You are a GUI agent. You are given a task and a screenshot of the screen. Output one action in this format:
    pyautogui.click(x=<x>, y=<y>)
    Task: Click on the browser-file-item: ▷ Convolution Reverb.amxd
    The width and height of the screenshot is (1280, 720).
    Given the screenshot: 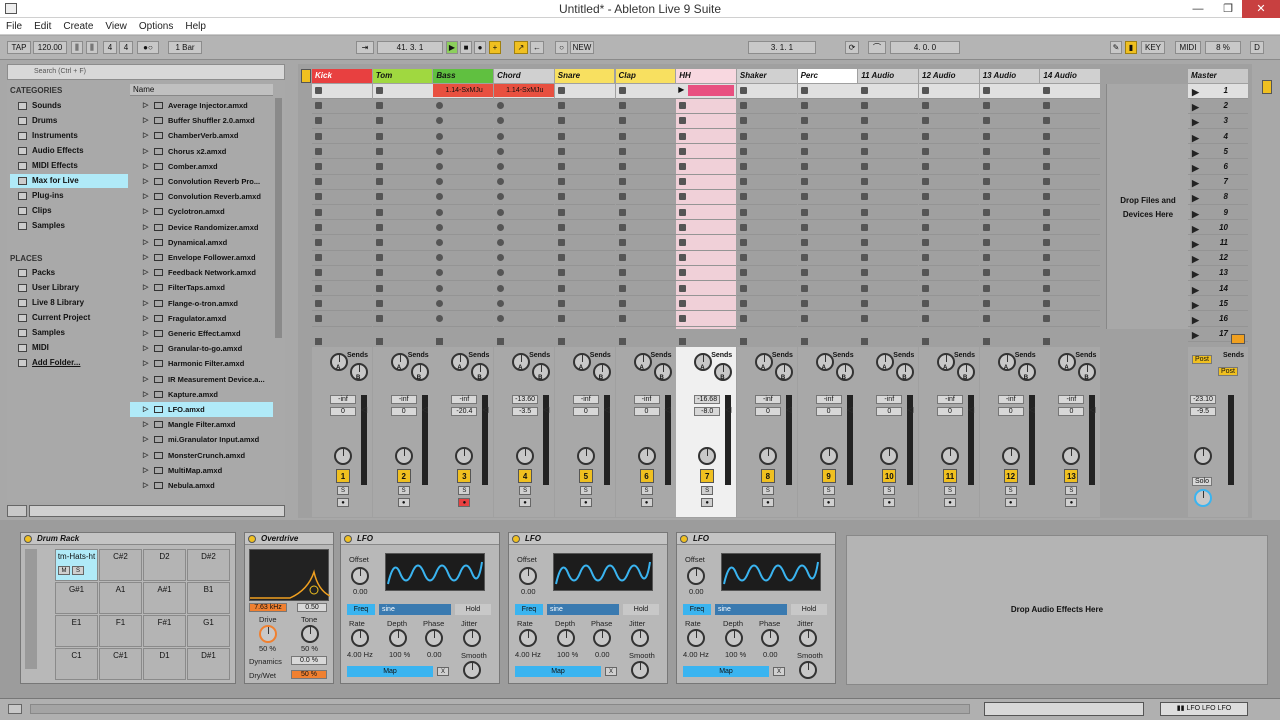 What is the action you would take?
    pyautogui.click(x=201, y=196)
    